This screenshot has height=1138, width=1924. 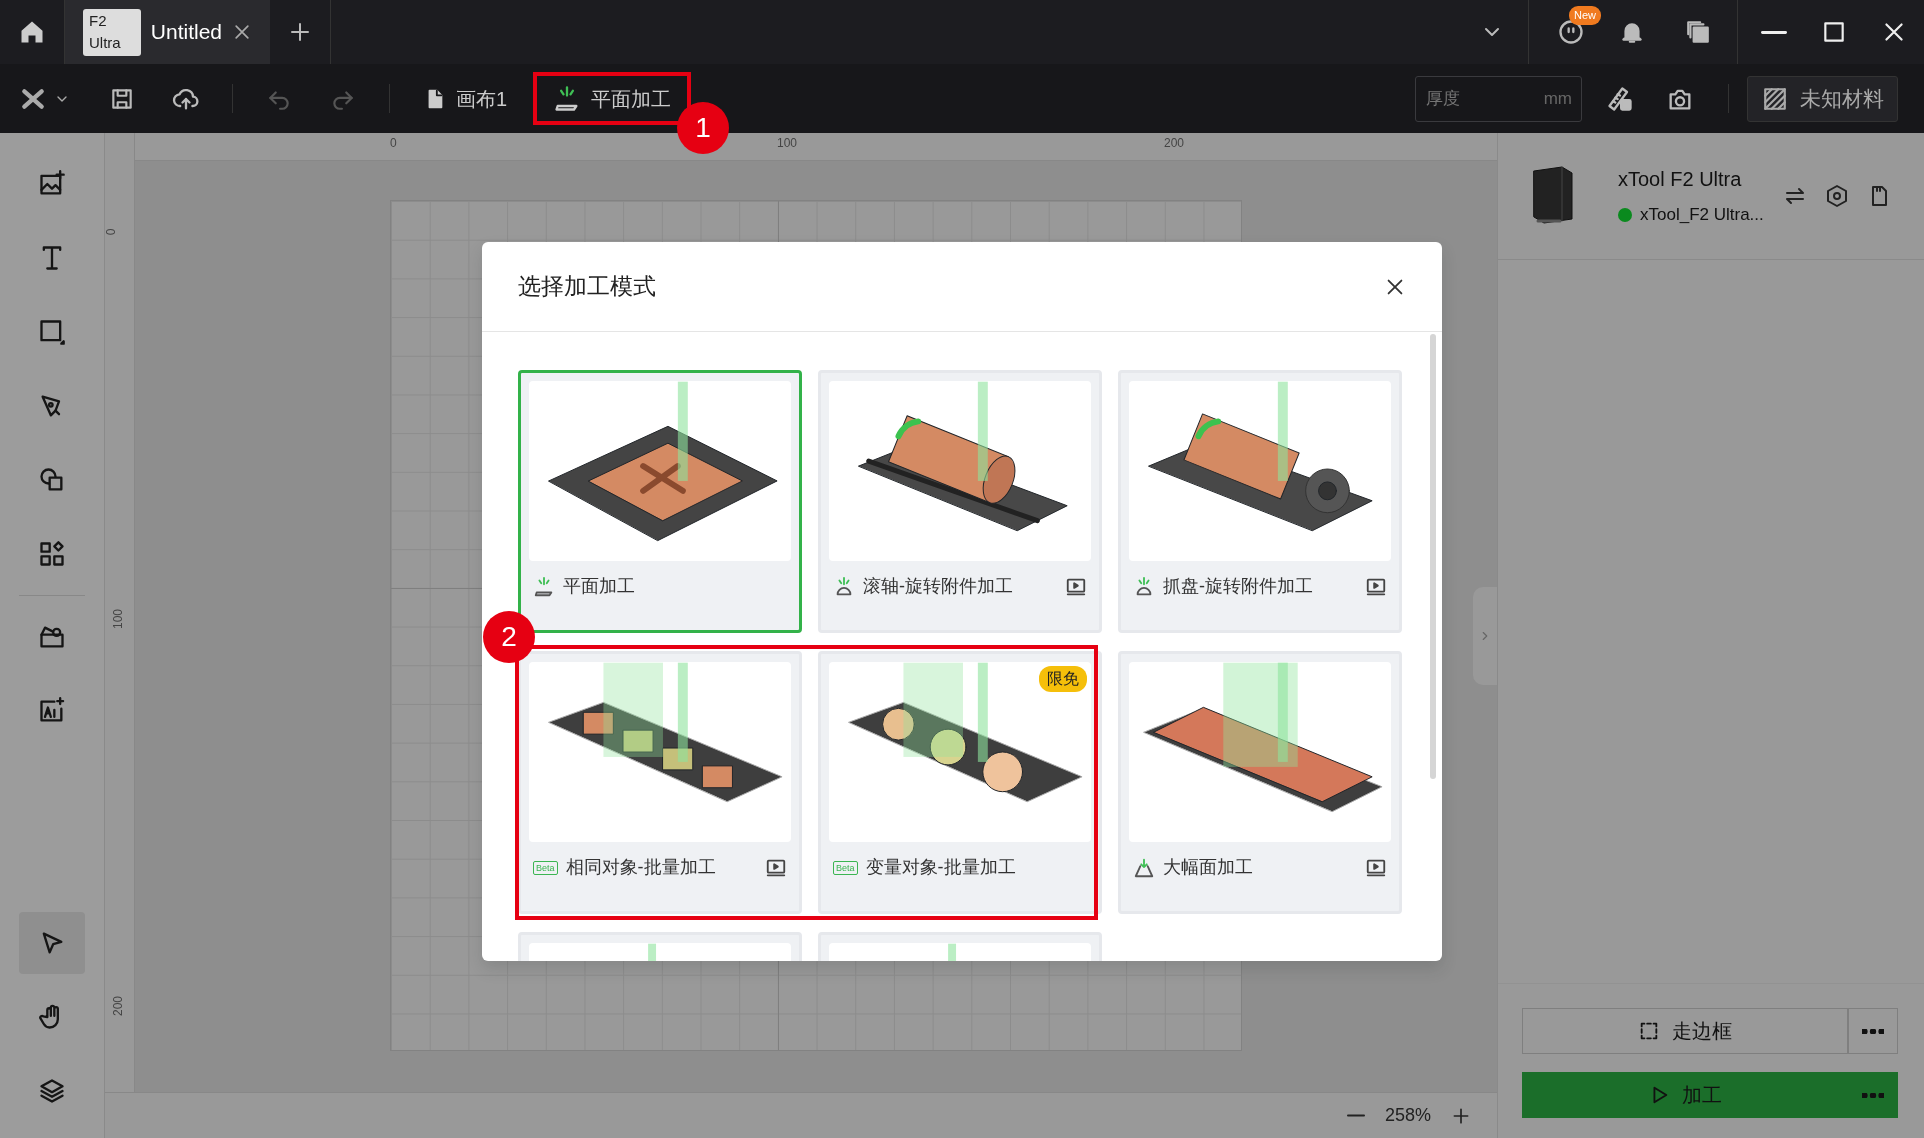 I want to click on pointer-tool, so click(x=52, y=943).